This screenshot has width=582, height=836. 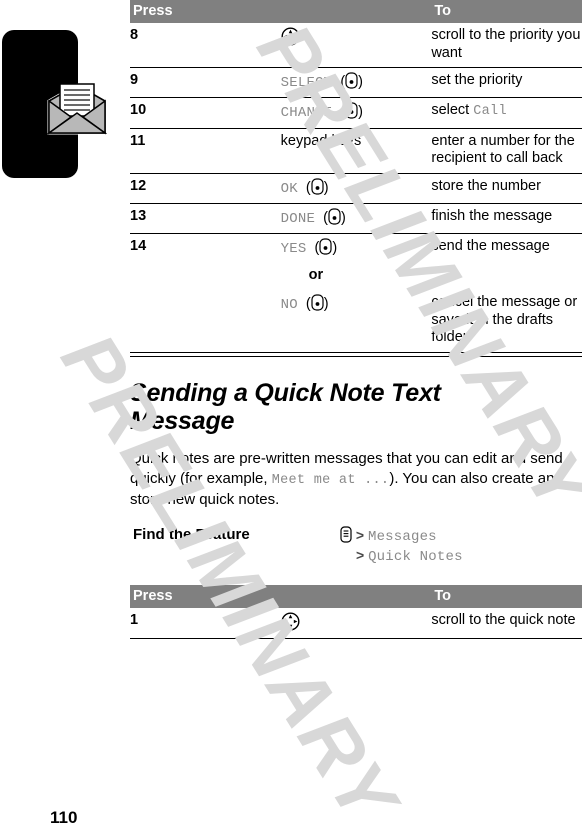 What do you see at coordinates (289, 304) in the screenshot?
I see `soft-key-label: NO` at bounding box center [289, 304].